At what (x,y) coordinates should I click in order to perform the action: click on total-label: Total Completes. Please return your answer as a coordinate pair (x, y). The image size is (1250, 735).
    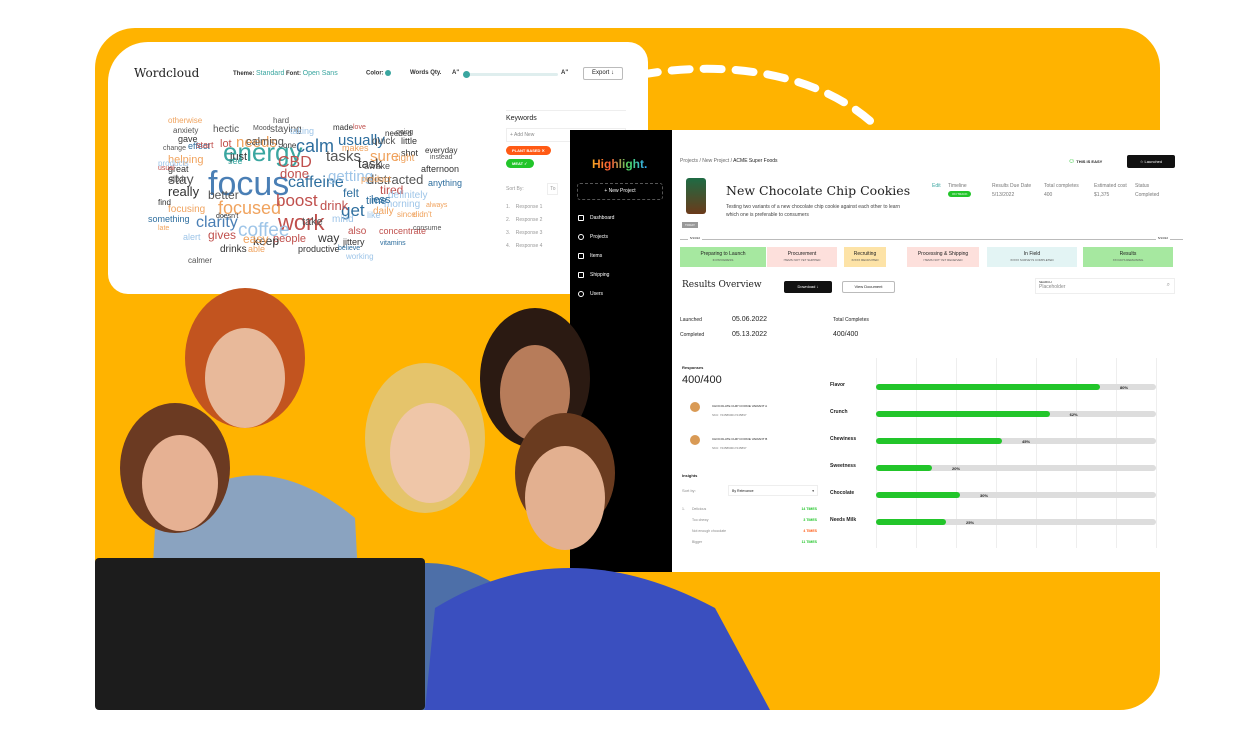
    Looking at the image, I should click on (851, 320).